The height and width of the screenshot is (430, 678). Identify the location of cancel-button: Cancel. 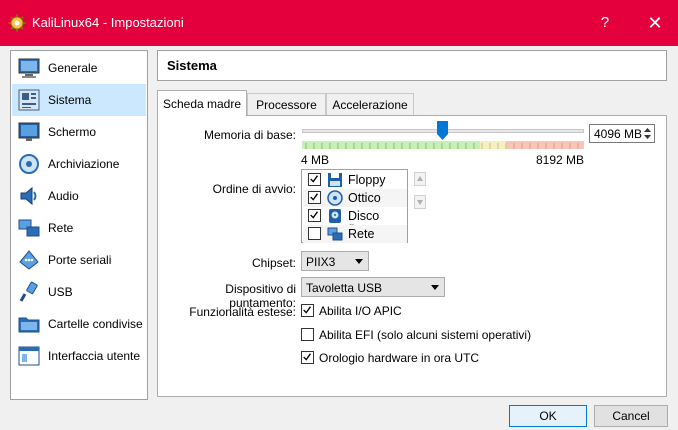
(631, 416).